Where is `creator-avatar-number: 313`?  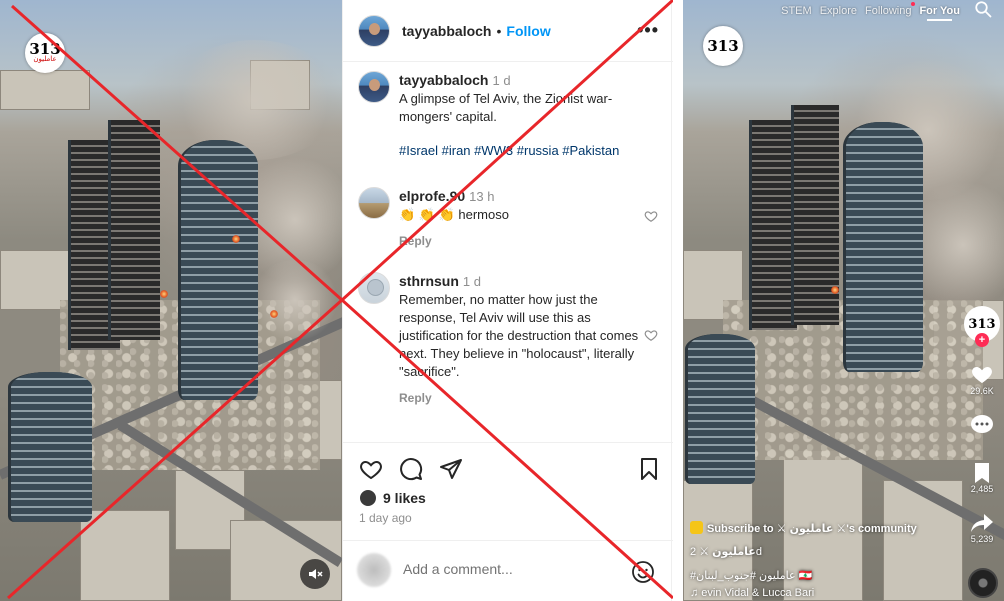
creator-avatar-number: 313 is located at coordinates (982, 324).